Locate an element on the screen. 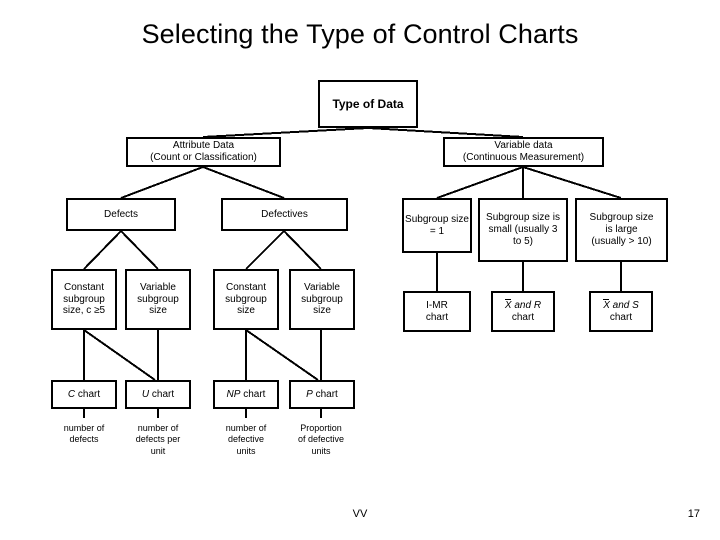 The height and width of the screenshot is (540, 720). node-np-chart-symbol: NP is located at coordinates (233, 394).